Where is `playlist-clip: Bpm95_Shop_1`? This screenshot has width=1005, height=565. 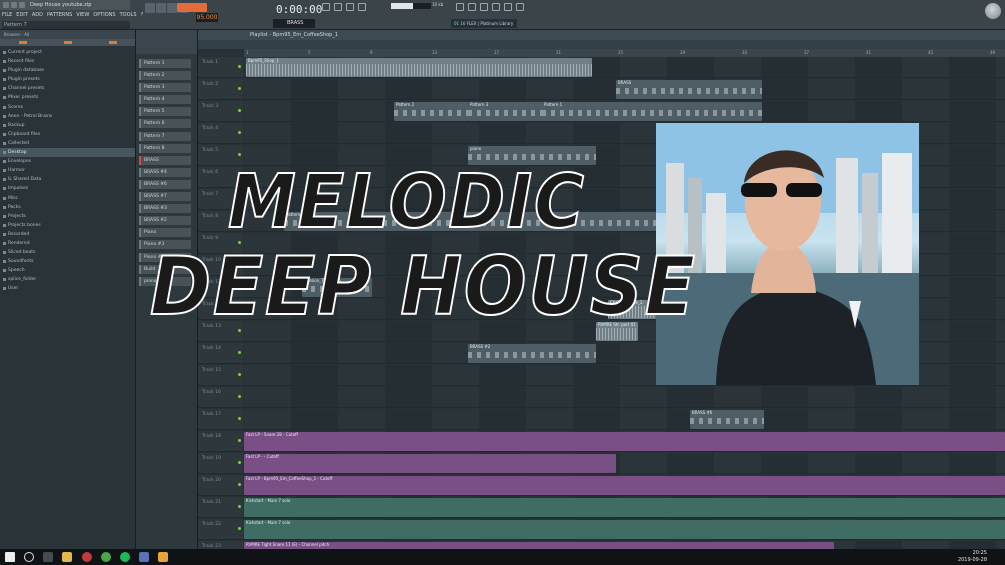 playlist-clip: Bpm95_Shop_1 is located at coordinates (419, 67).